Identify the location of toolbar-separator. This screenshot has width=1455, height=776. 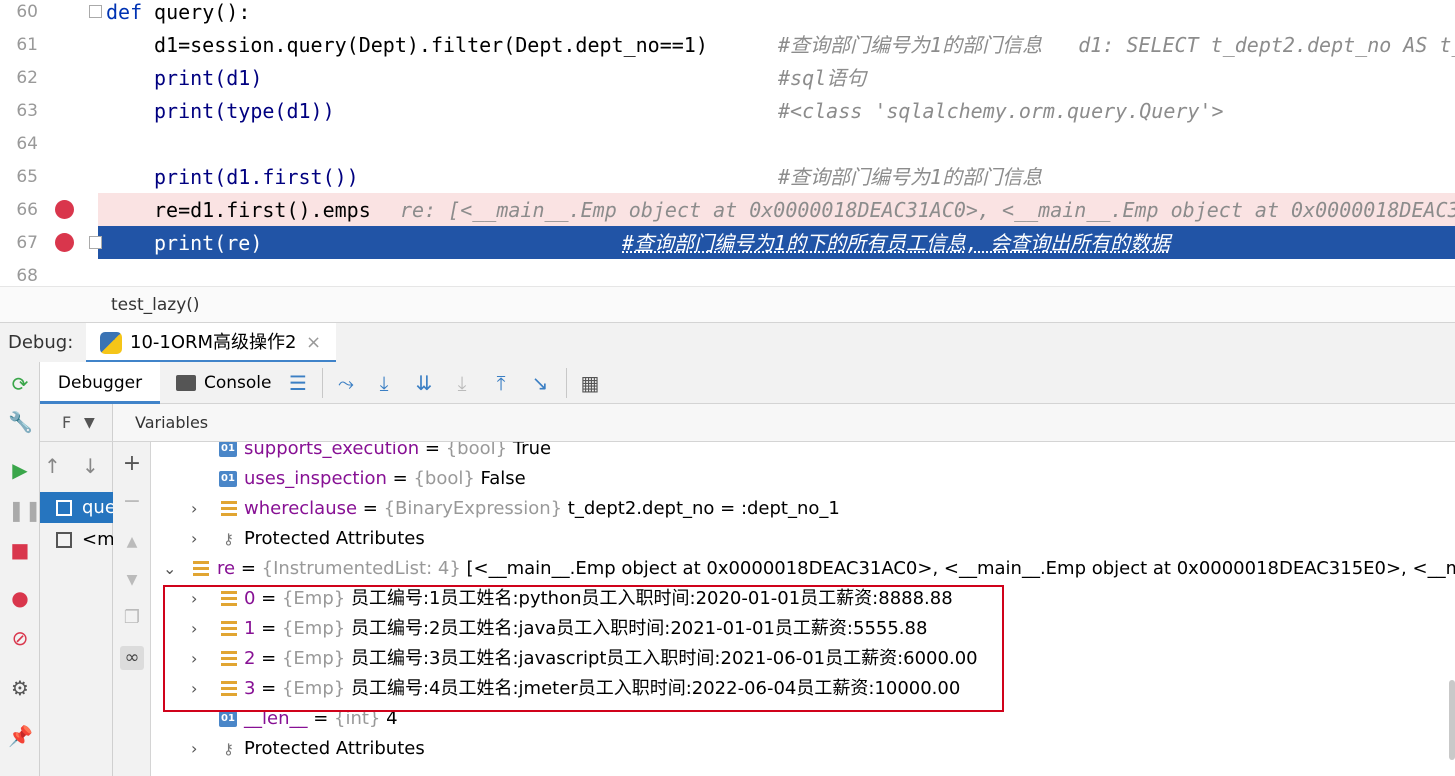
(566, 383).